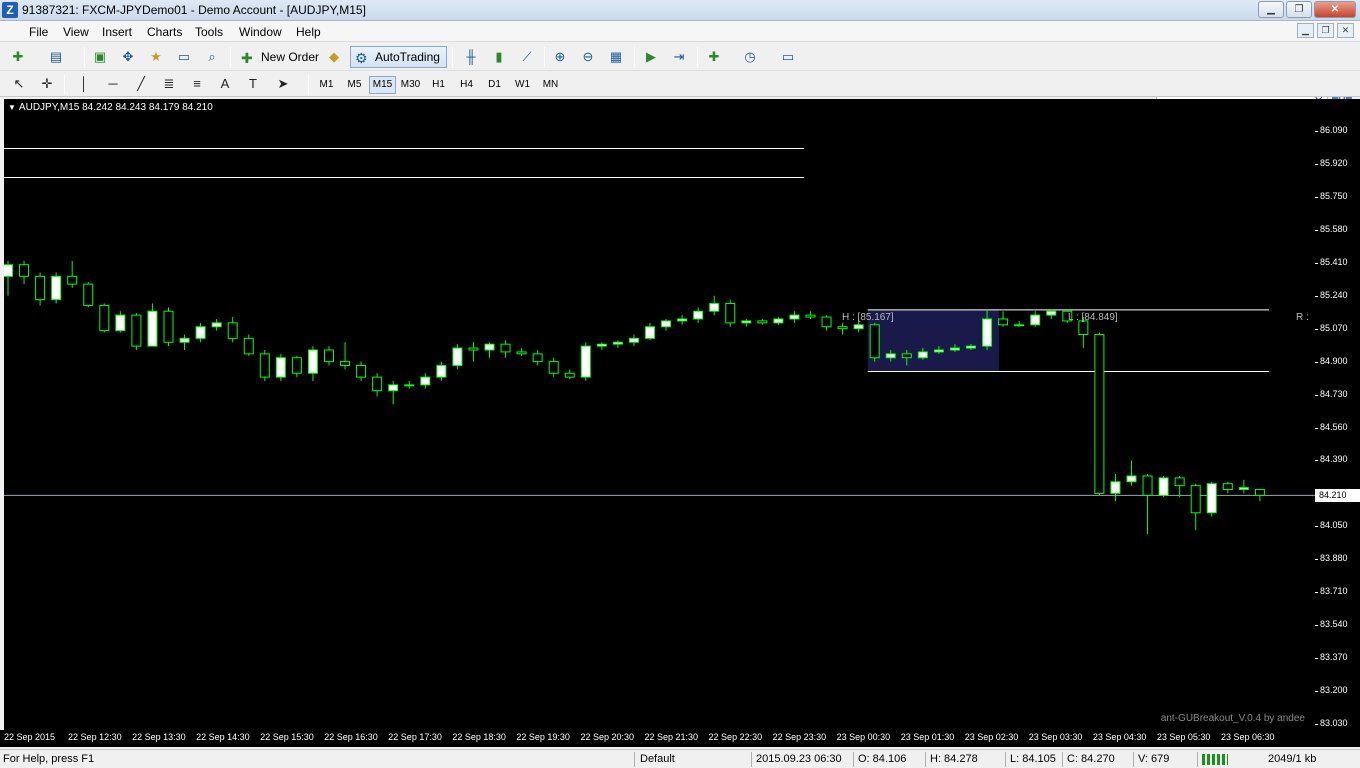  What do you see at coordinates (260, 32) in the screenshot?
I see `menu-window: Window` at bounding box center [260, 32].